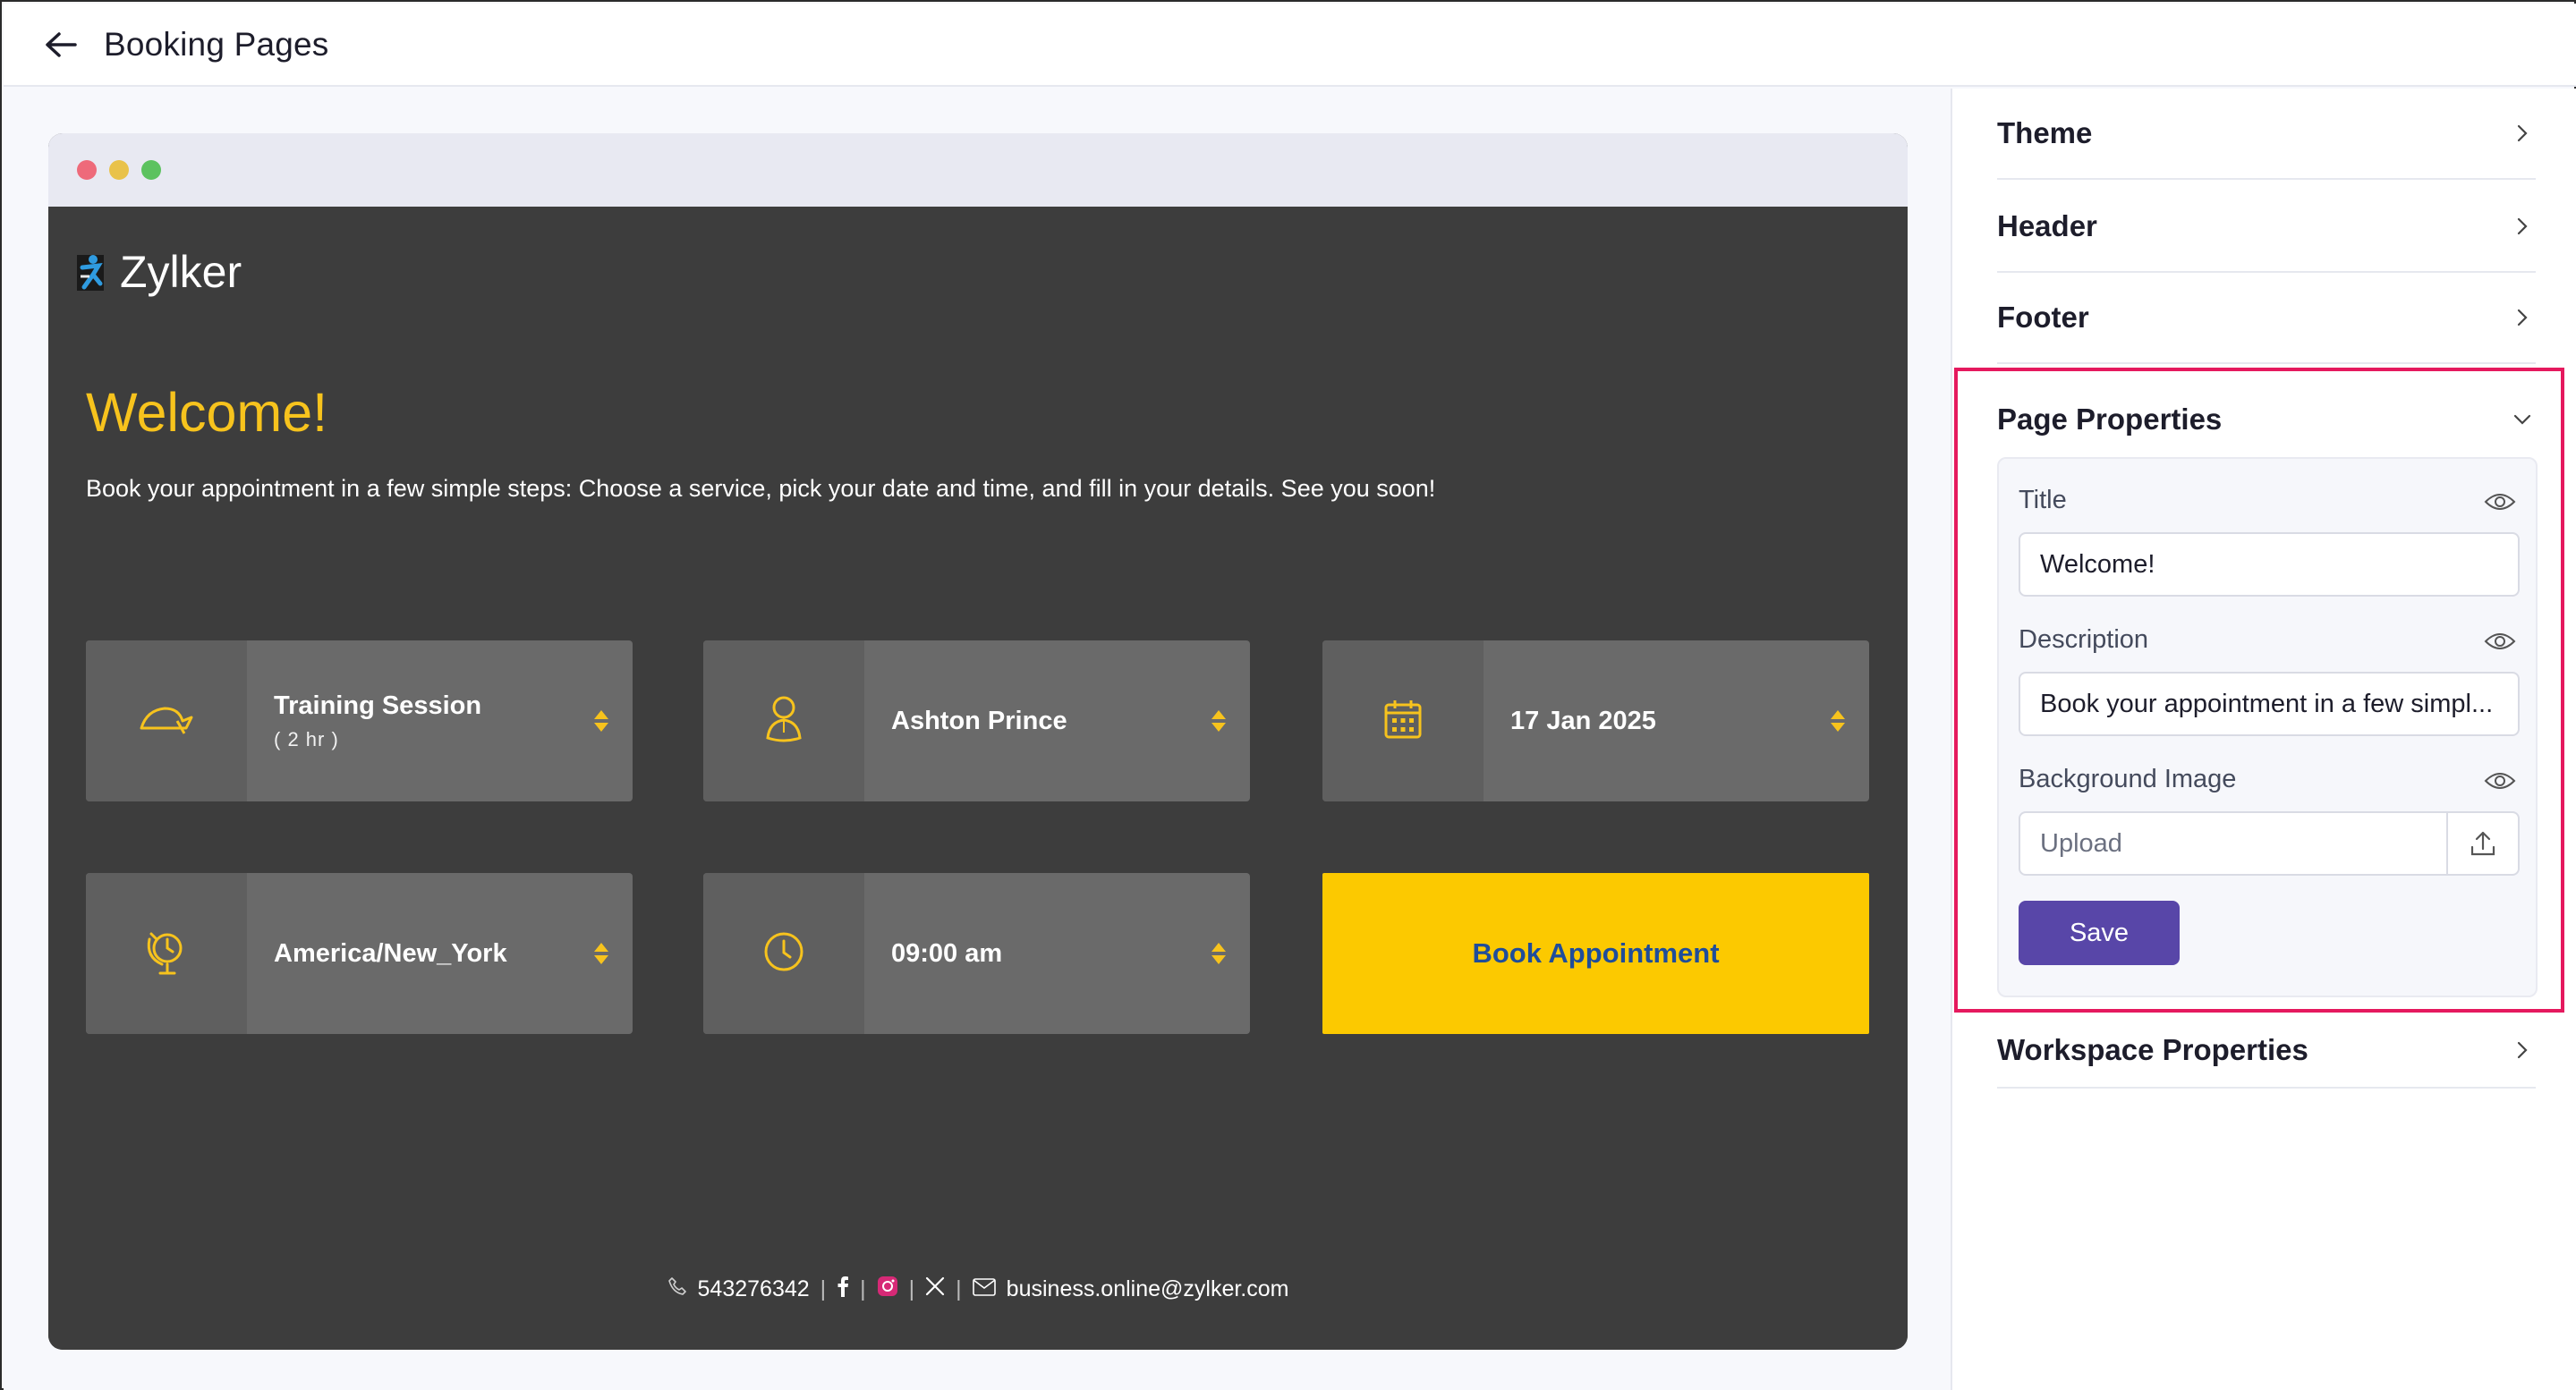  Describe the element at coordinates (216, 44) in the screenshot. I see `page-title: Booking Pages` at that location.